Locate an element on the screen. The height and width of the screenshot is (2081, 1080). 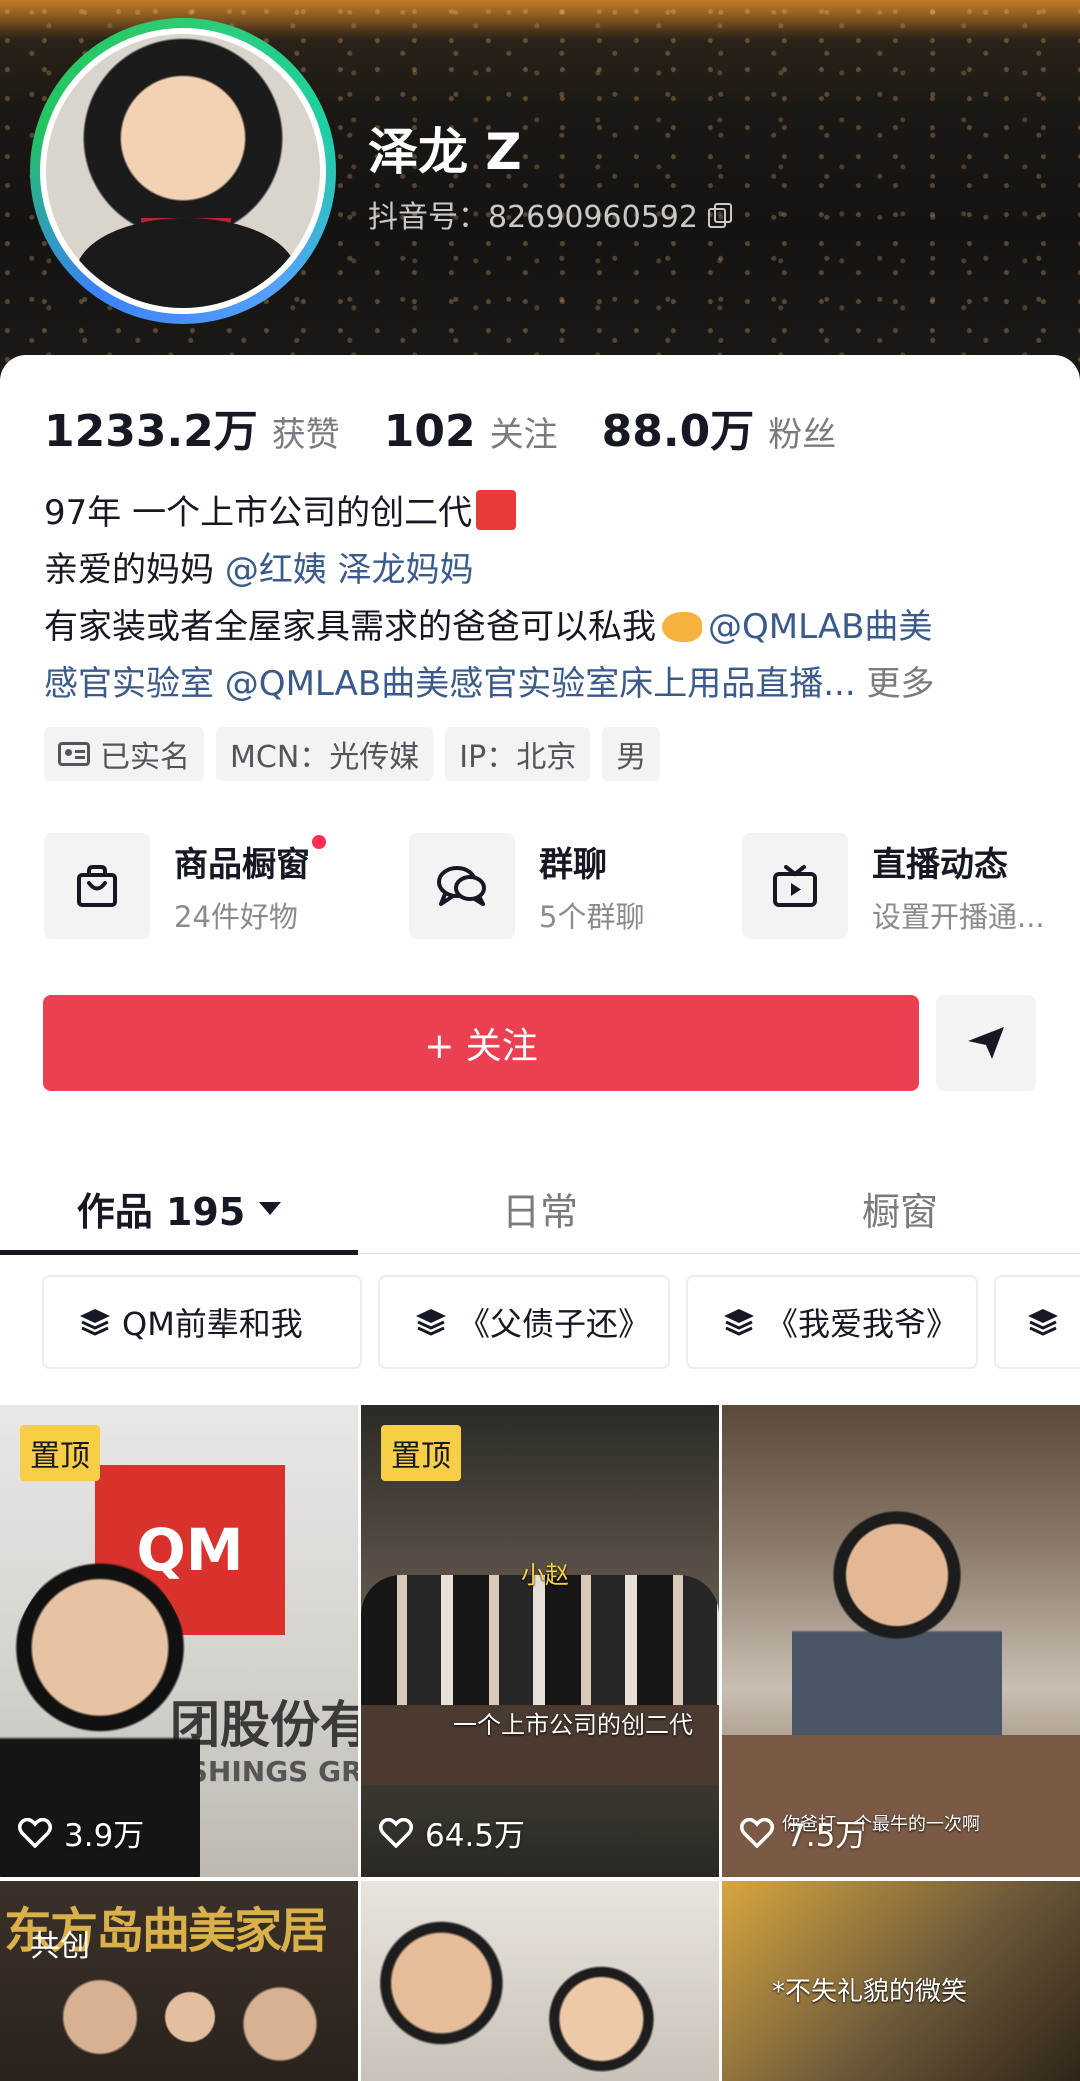
send-icon is located at coordinates (986, 1043).